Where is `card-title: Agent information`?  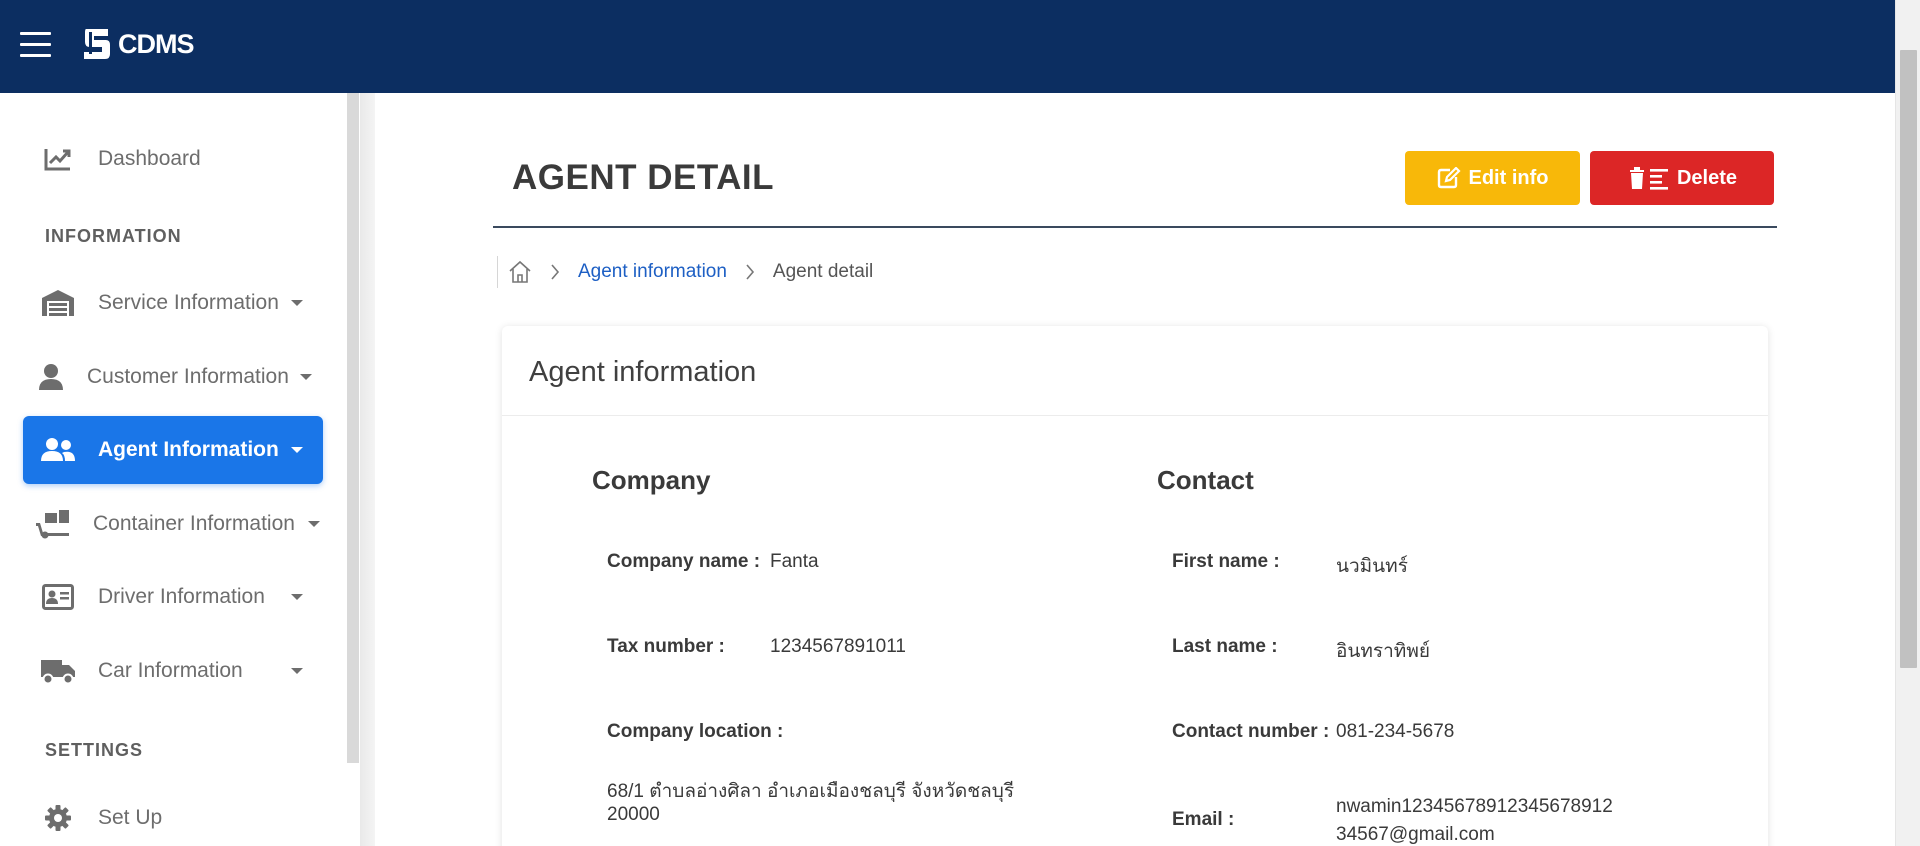 card-title: Agent information is located at coordinates (643, 372).